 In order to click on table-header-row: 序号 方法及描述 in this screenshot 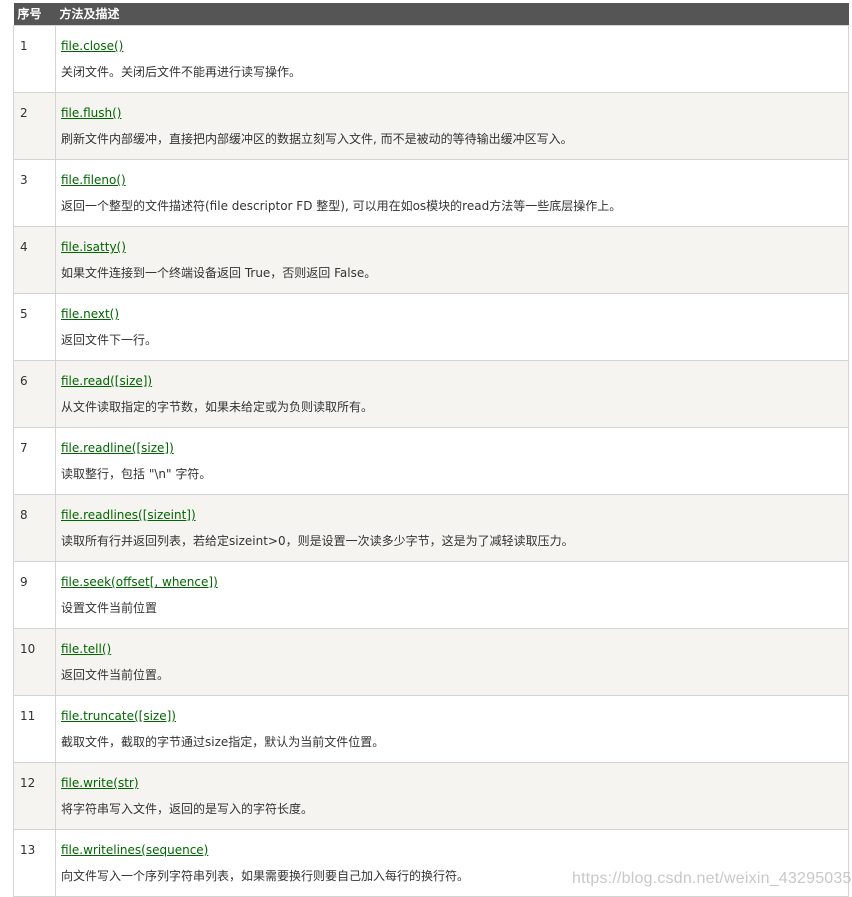, I will do `click(431, 14)`.